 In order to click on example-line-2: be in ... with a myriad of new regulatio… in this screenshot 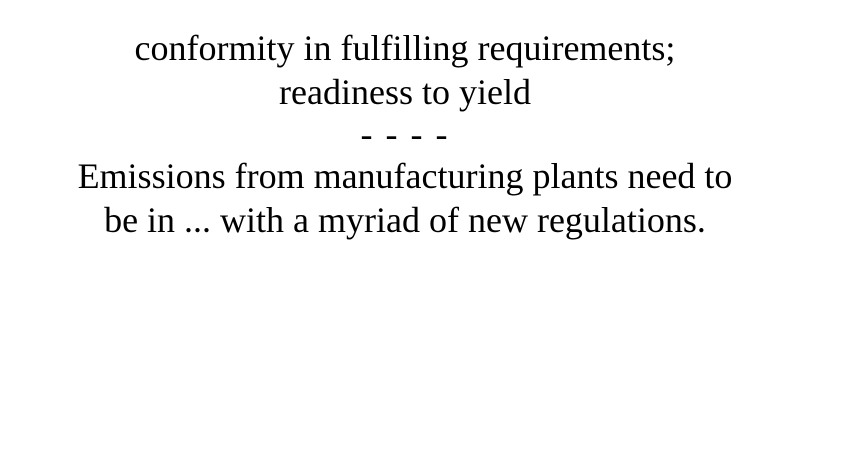, I will do `click(405, 220)`.